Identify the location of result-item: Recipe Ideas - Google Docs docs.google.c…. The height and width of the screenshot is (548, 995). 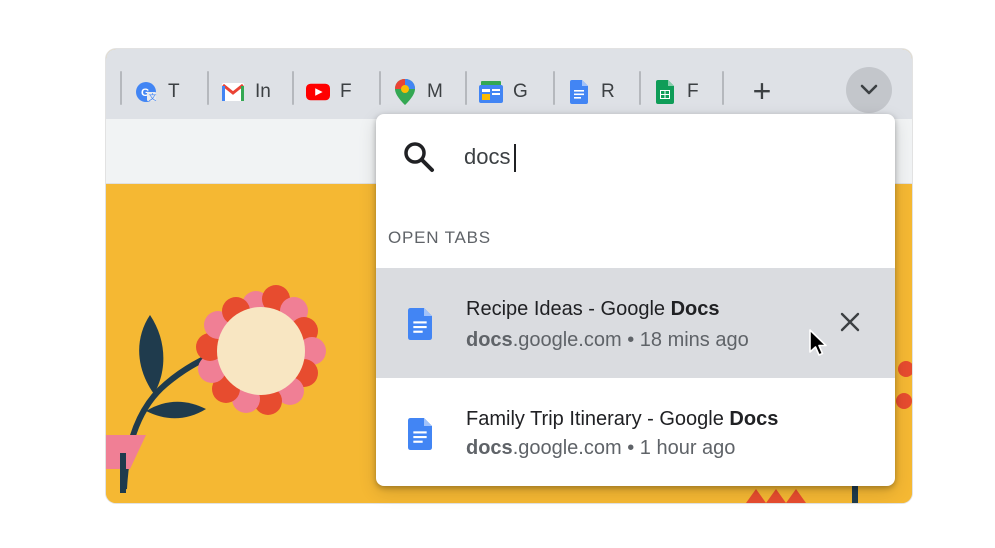
(635, 323).